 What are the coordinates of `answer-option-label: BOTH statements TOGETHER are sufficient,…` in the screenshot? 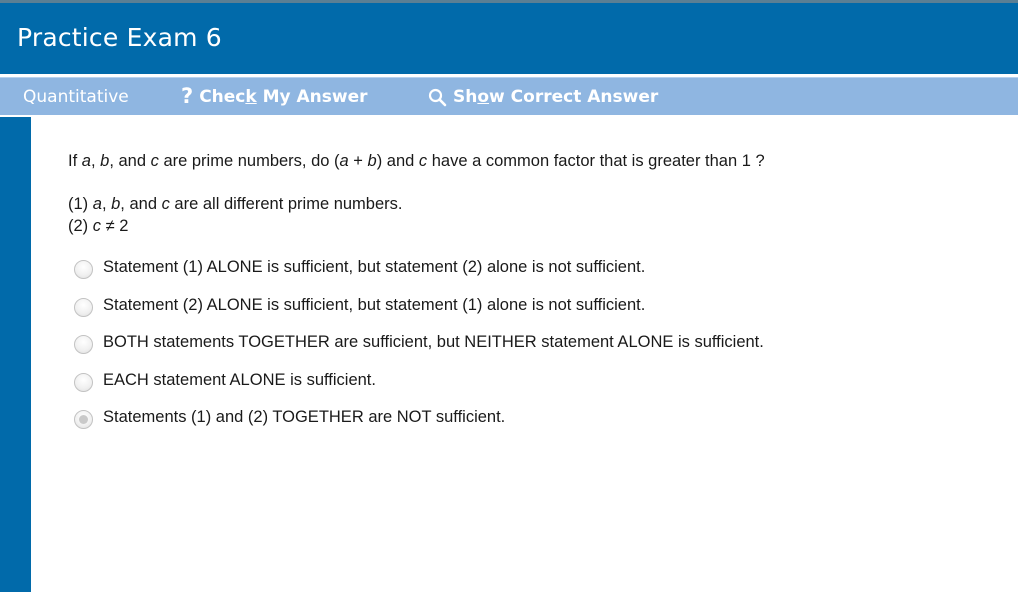 It's located at (433, 342).